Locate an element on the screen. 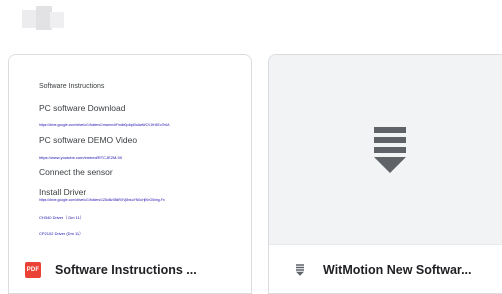 The image size is (502, 294). pdf-icon: PDF is located at coordinates (33, 270).